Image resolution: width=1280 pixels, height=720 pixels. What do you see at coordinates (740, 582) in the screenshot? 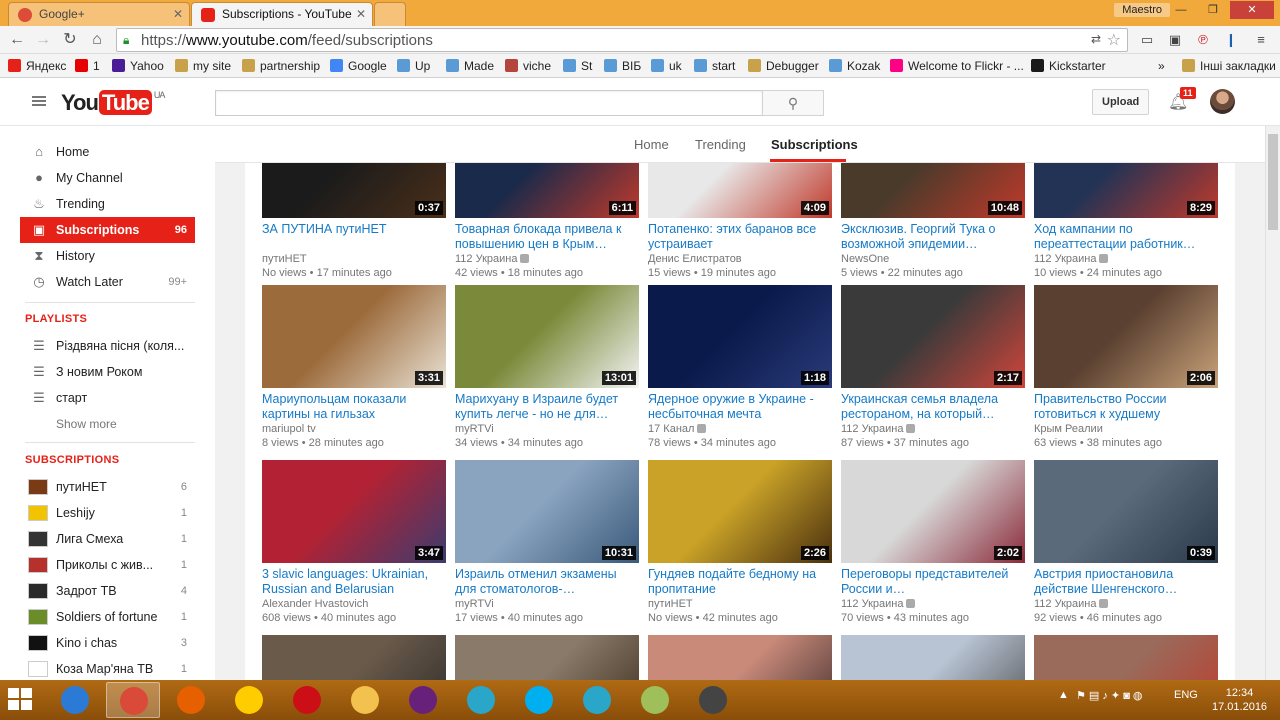
I see `video-title: Гундяев подайте бедному на пропитание` at bounding box center [740, 582].